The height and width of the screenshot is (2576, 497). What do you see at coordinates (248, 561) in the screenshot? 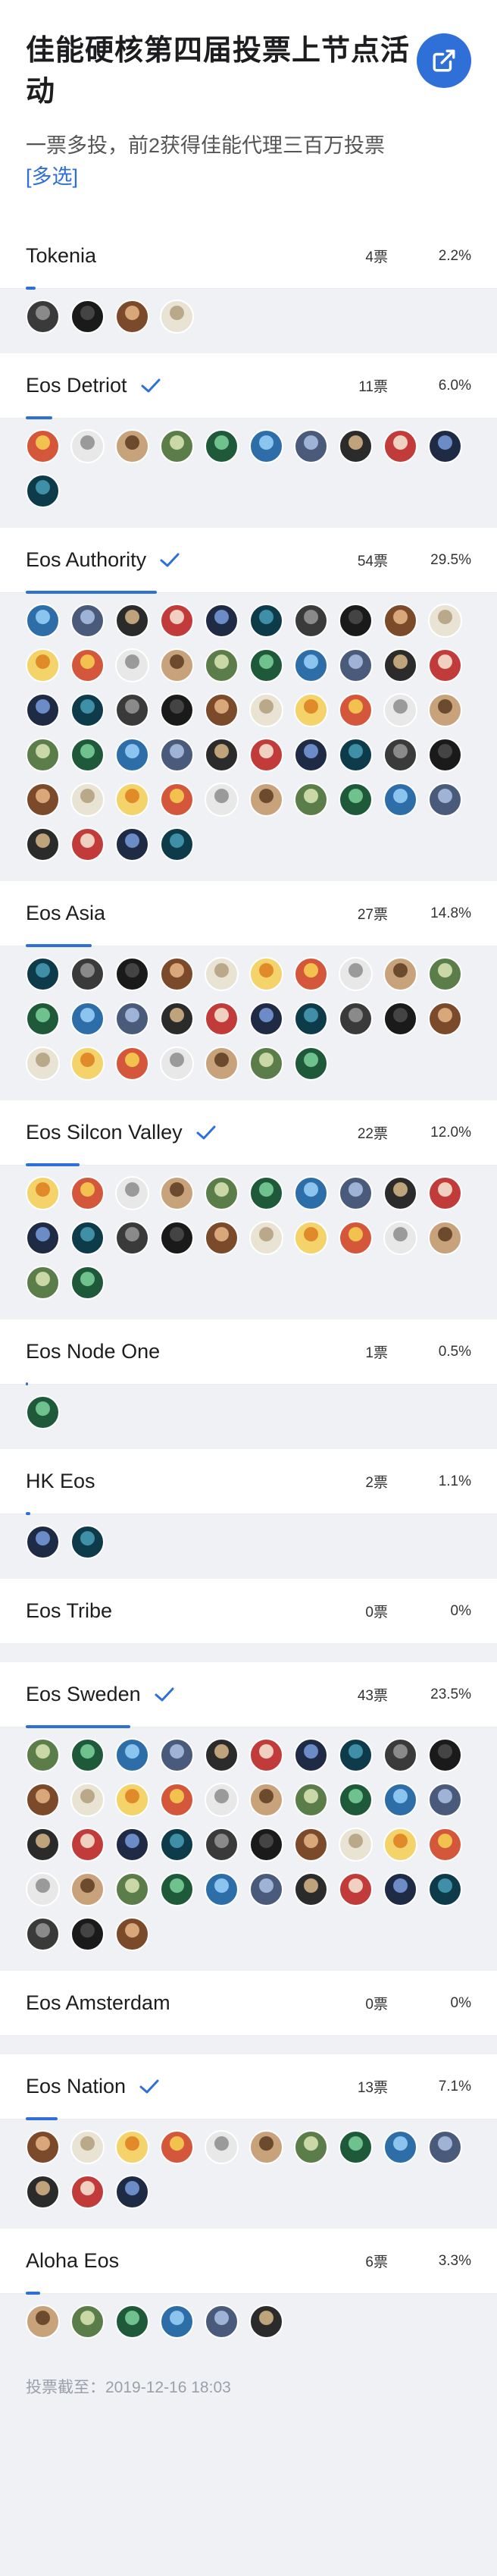
I see `candidate-row: Eos Authority 54票 29.5%` at bounding box center [248, 561].